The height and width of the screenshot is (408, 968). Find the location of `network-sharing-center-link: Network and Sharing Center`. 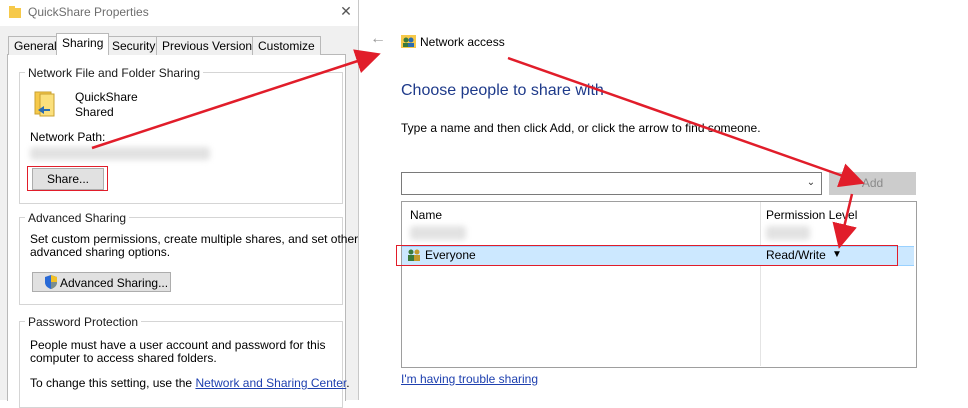

network-sharing-center-link: Network and Sharing Center is located at coordinates (270, 383).